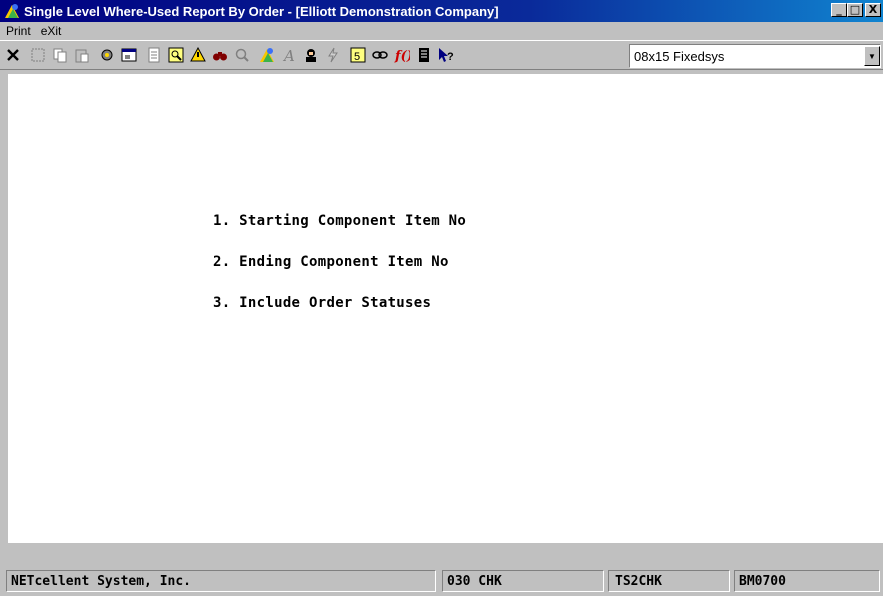 The width and height of the screenshot is (883, 596). Describe the element at coordinates (128, 55) in the screenshot. I see `properties-icon` at that location.